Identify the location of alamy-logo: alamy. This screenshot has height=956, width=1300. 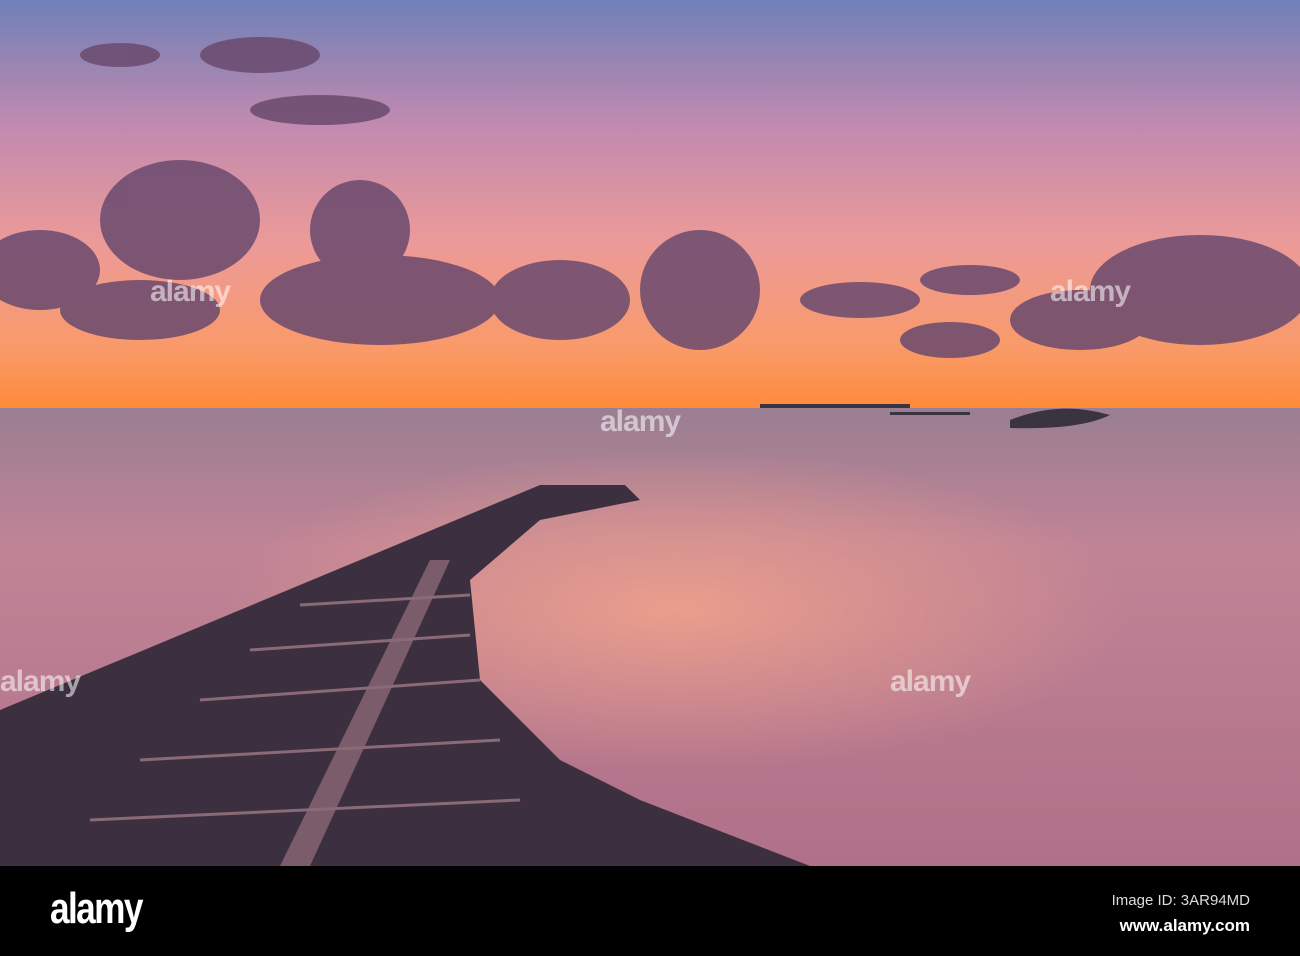
(96, 908).